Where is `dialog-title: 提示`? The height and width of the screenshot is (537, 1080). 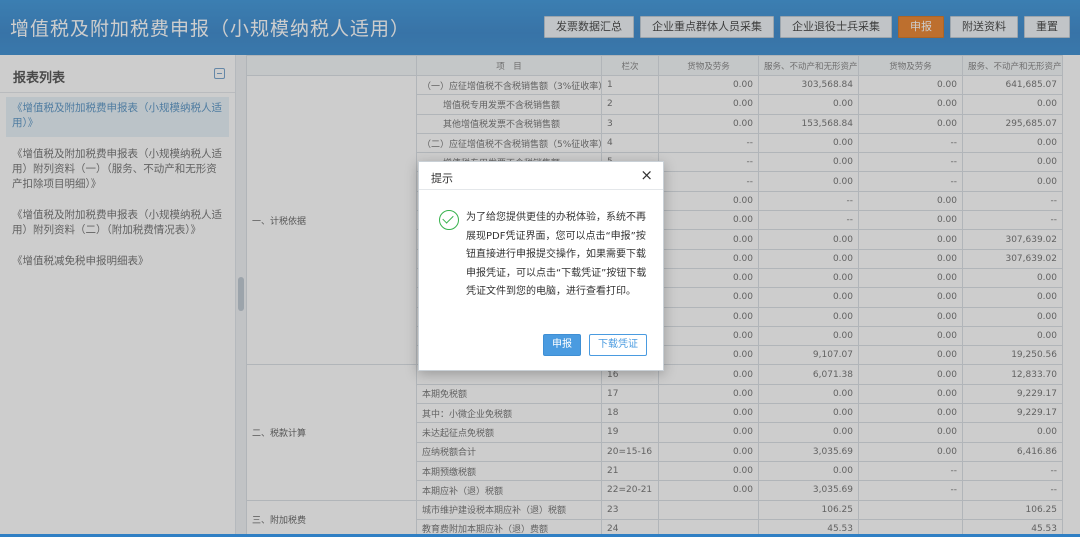 dialog-title: 提示 is located at coordinates (442, 178).